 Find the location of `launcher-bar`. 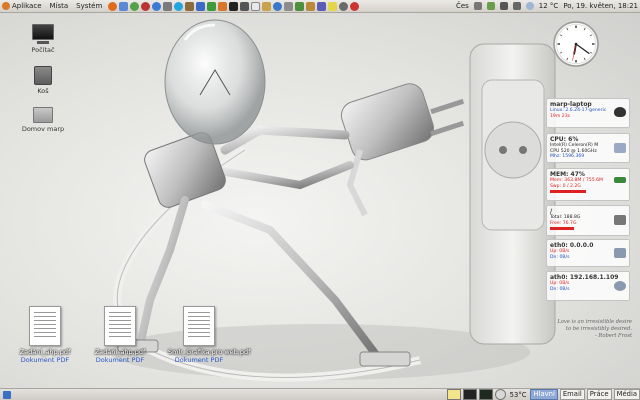

launcher-bar is located at coordinates (234, 6).